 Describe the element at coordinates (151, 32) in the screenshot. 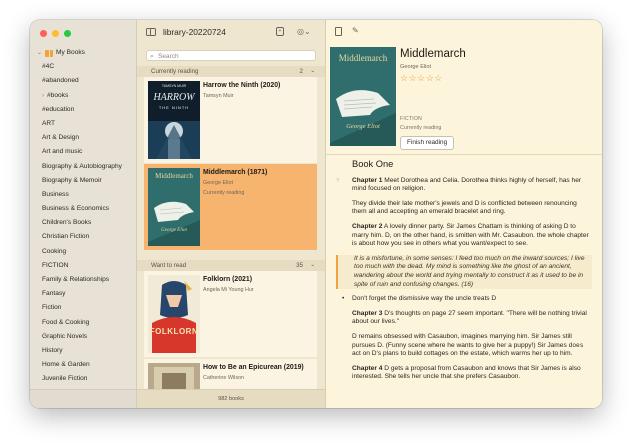

I see `sidebar-toggle-icon` at that location.